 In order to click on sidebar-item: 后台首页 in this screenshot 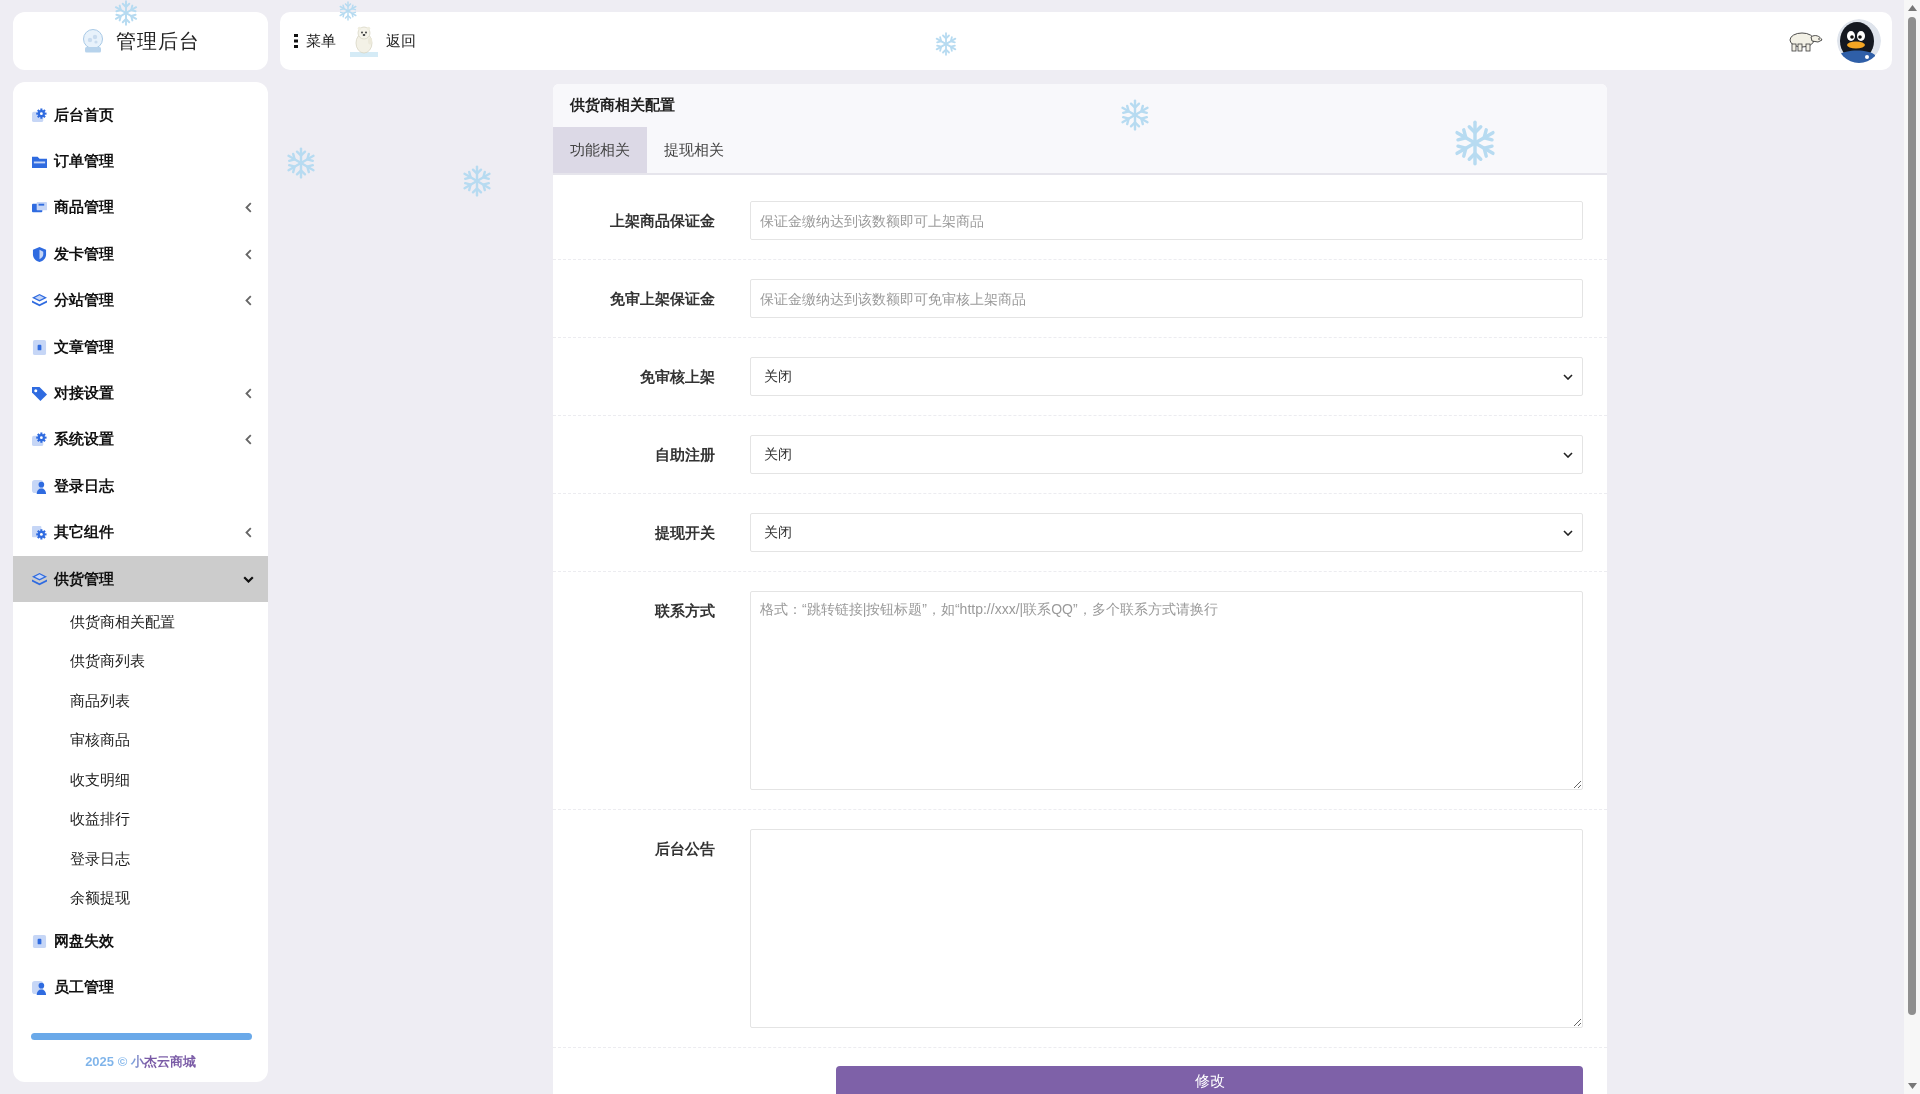, I will do `click(140, 115)`.